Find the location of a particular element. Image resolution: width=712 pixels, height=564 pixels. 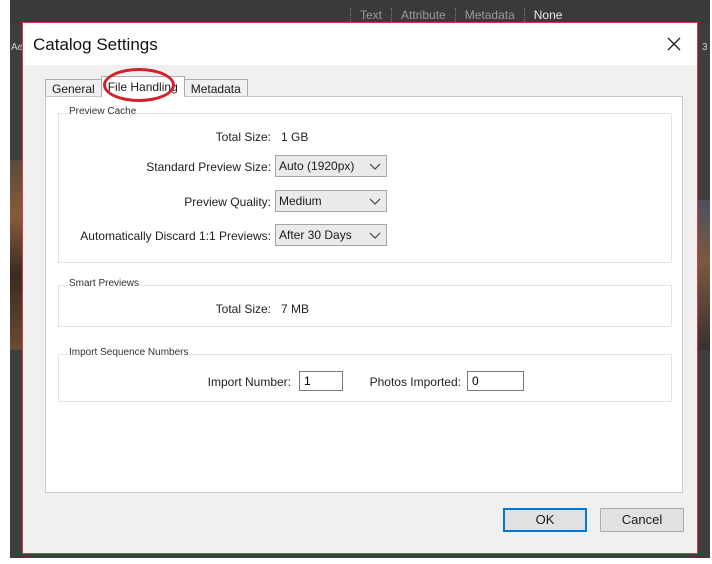

background-corner-text-right: 3 is located at coordinates (705, 47).